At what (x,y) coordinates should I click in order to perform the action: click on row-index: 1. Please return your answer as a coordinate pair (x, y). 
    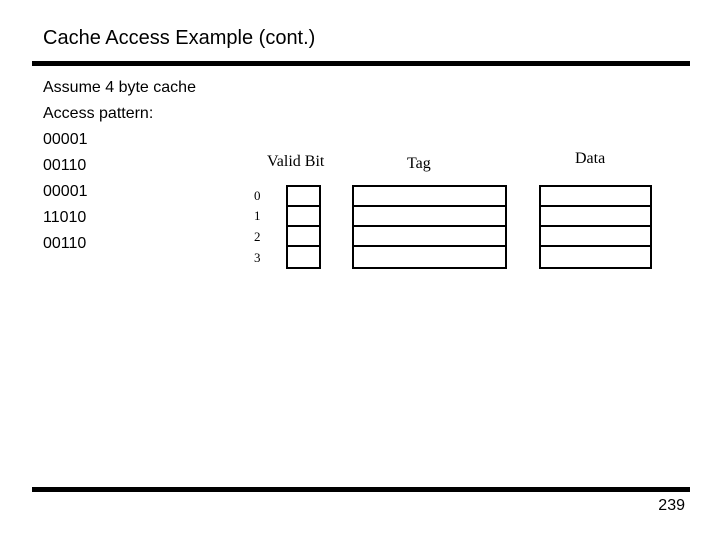
    Looking at the image, I should click on (257, 215).